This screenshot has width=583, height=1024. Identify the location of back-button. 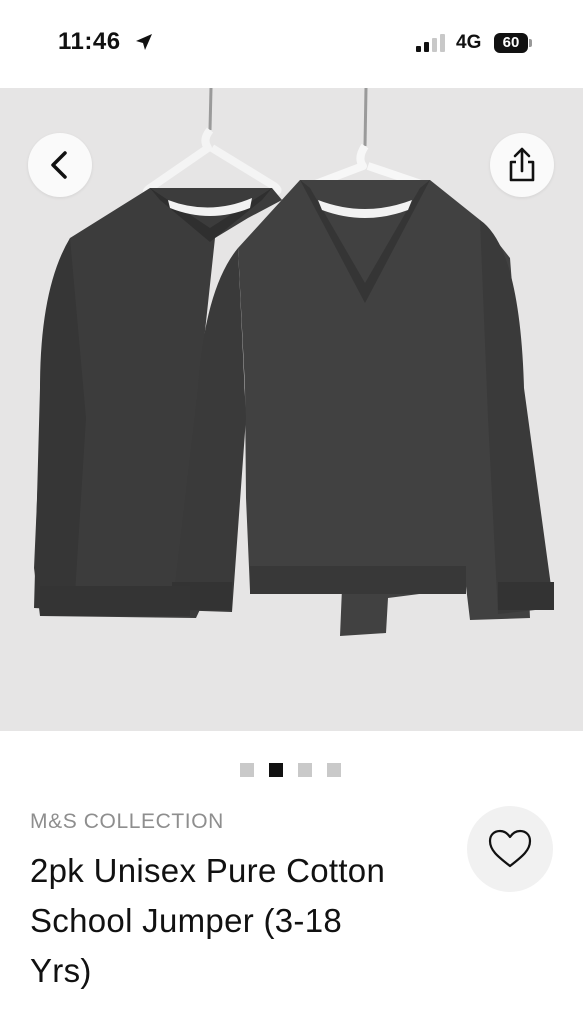
(60, 165).